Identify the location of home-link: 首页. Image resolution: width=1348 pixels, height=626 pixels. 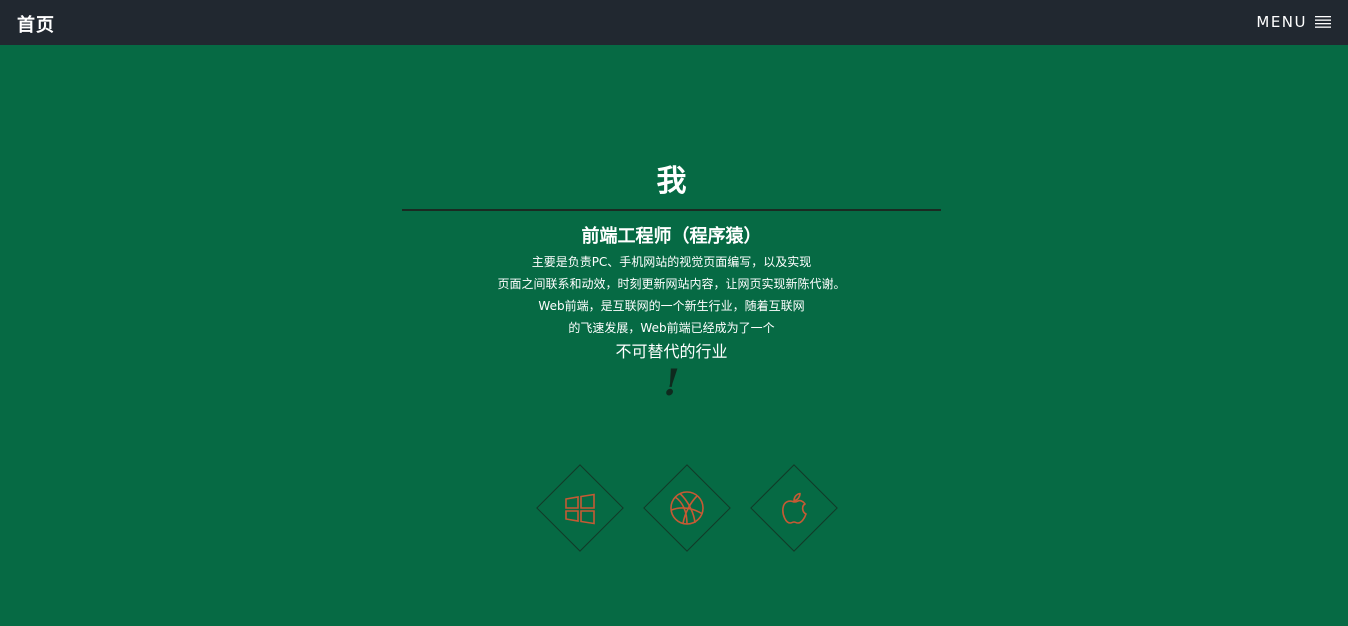
(36, 24).